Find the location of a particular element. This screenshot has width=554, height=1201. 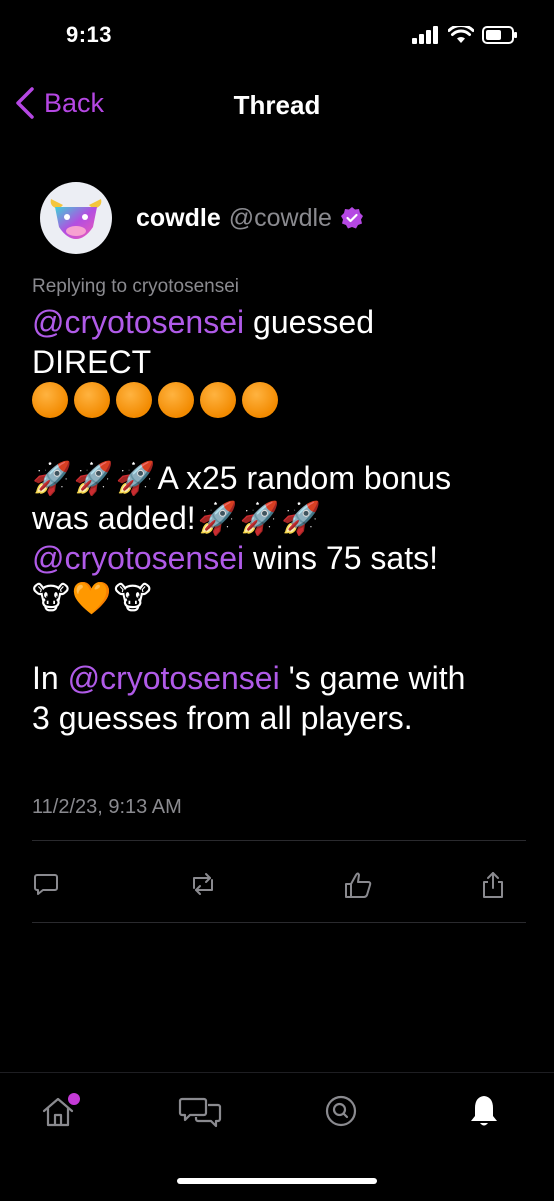

game-line: In @cryotosensei 's game with is located at coordinates (279, 678).